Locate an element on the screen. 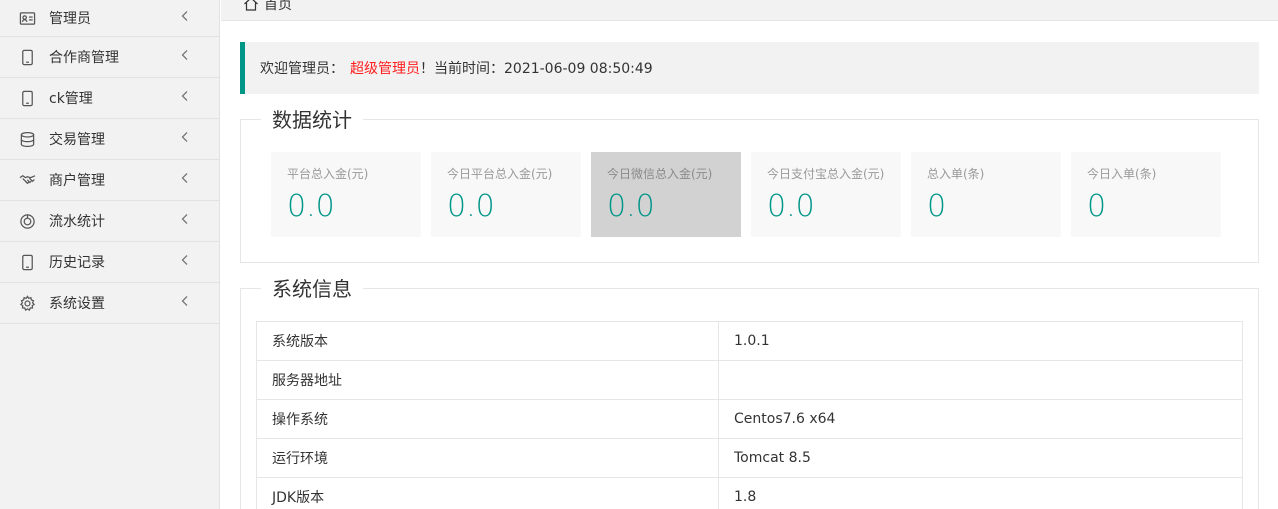 Image resolution: width=1278 pixels, height=509 pixels. stat-card-today-orders: 今日入单(条) 0 is located at coordinates (1146, 194).